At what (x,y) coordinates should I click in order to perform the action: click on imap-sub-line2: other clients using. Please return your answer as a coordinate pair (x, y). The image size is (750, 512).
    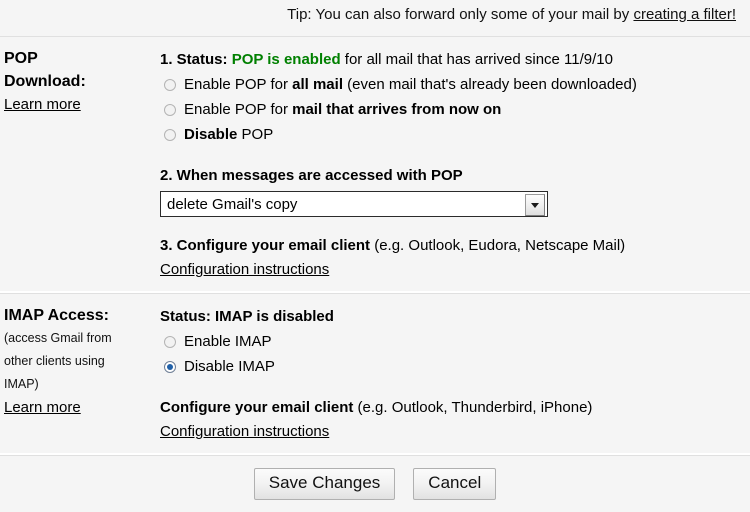
    Looking at the image, I should click on (54, 361).